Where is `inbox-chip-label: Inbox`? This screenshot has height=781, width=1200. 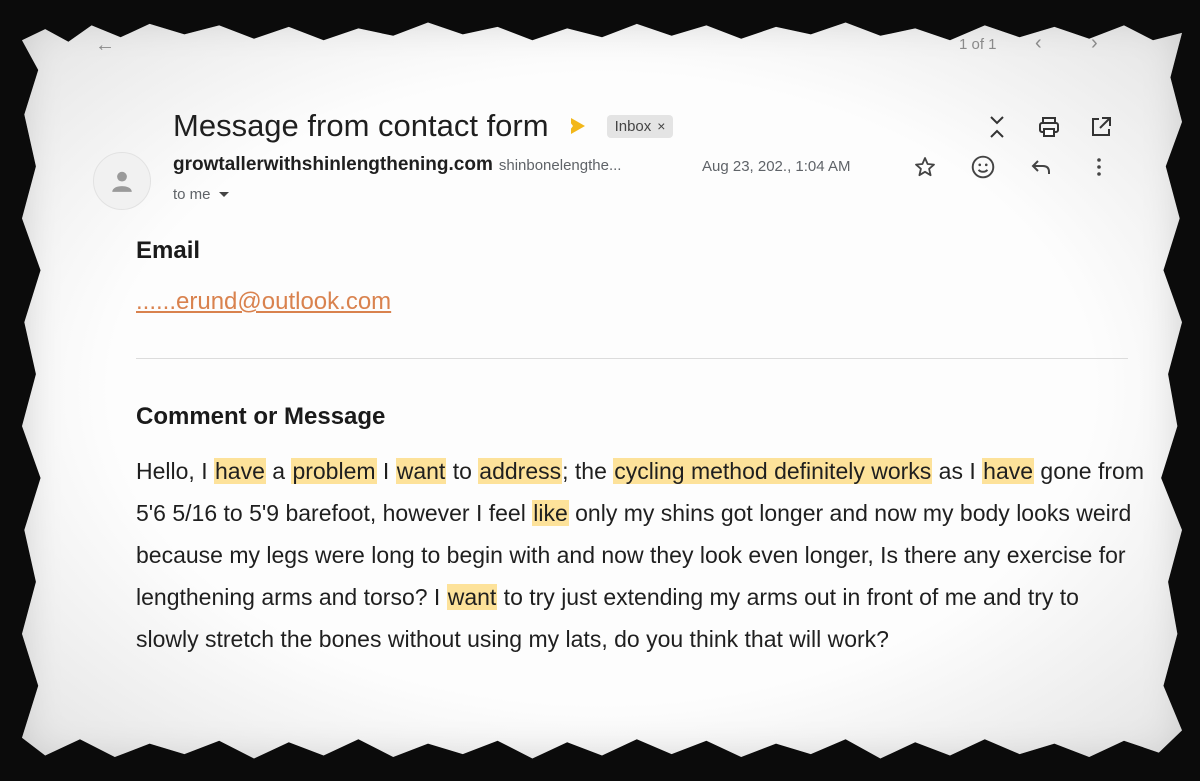 inbox-chip-label: Inbox is located at coordinates (633, 126).